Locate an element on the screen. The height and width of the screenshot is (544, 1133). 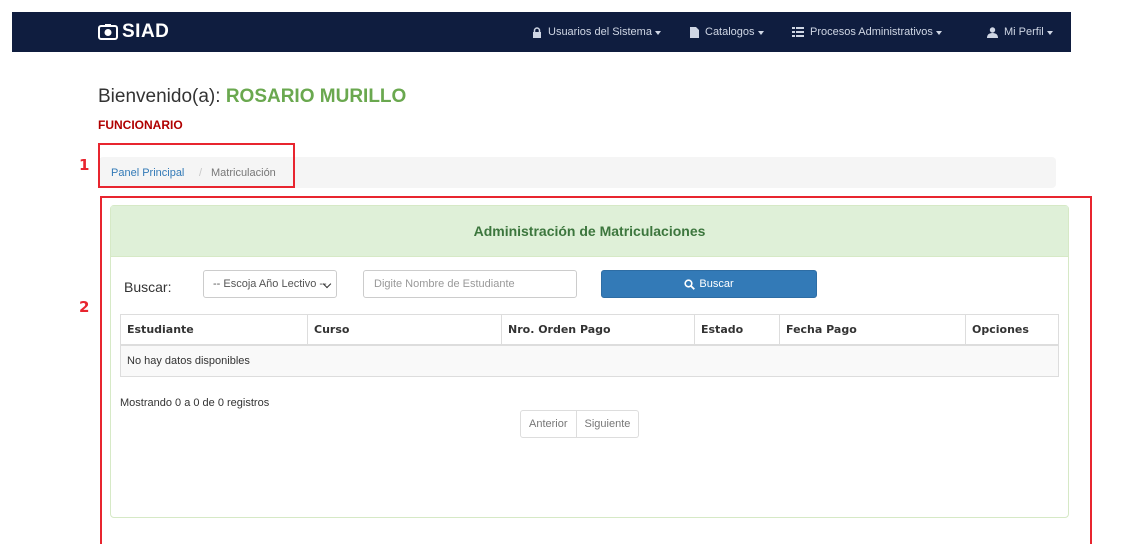
nav-usuarios-del-sistema: Usuarios del Sistema is located at coordinates (596, 32).